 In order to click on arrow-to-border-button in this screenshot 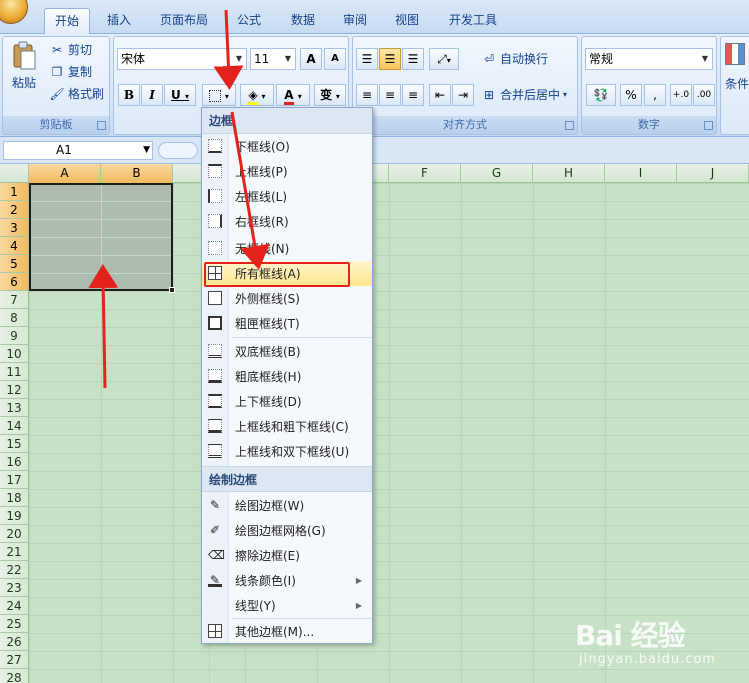, I will do `click(228, 49)`.